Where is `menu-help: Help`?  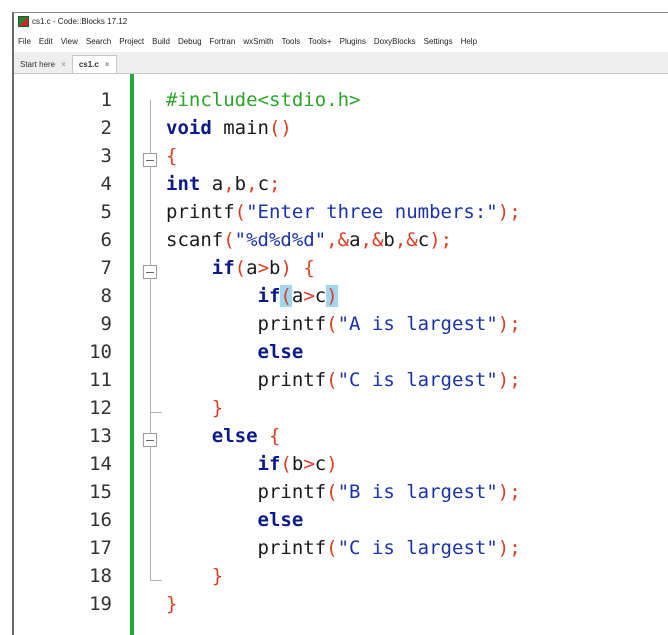
menu-help: Help is located at coordinates (469, 41).